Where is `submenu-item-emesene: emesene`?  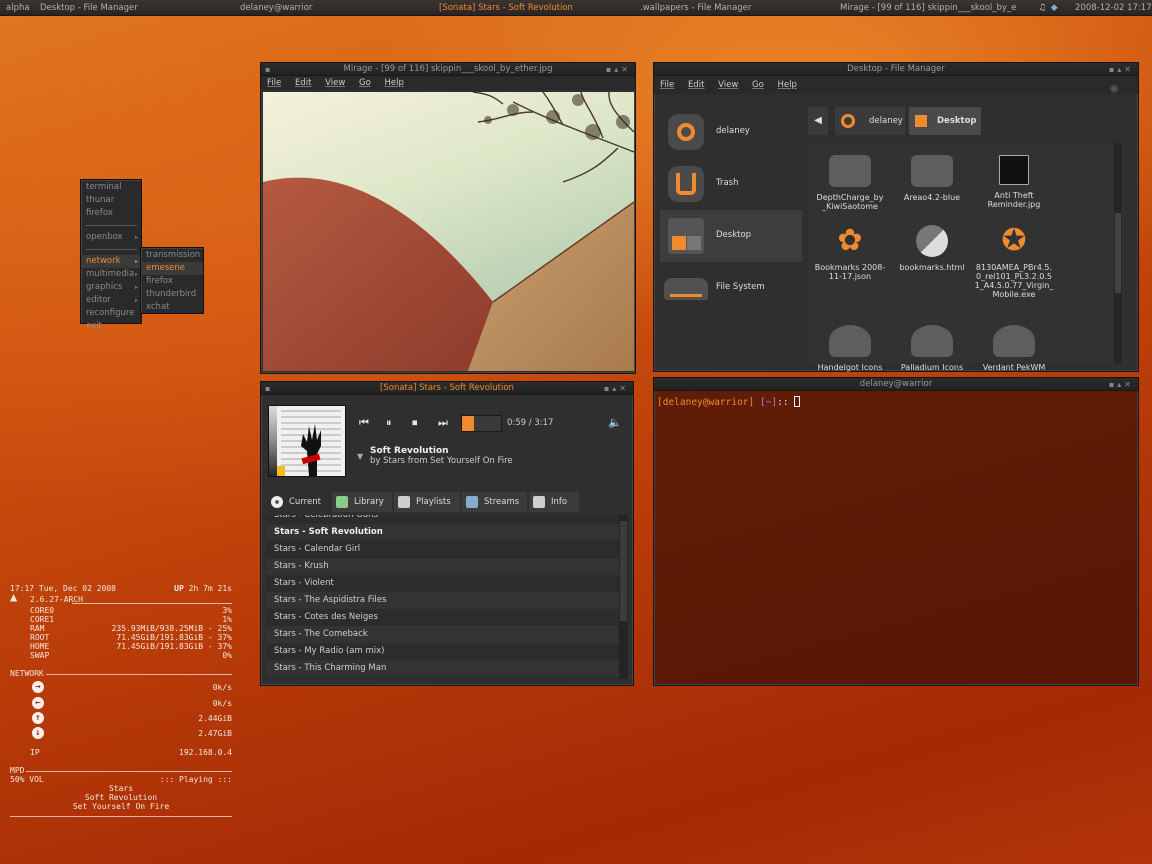
submenu-item-emesene: emesene is located at coordinates (172, 268).